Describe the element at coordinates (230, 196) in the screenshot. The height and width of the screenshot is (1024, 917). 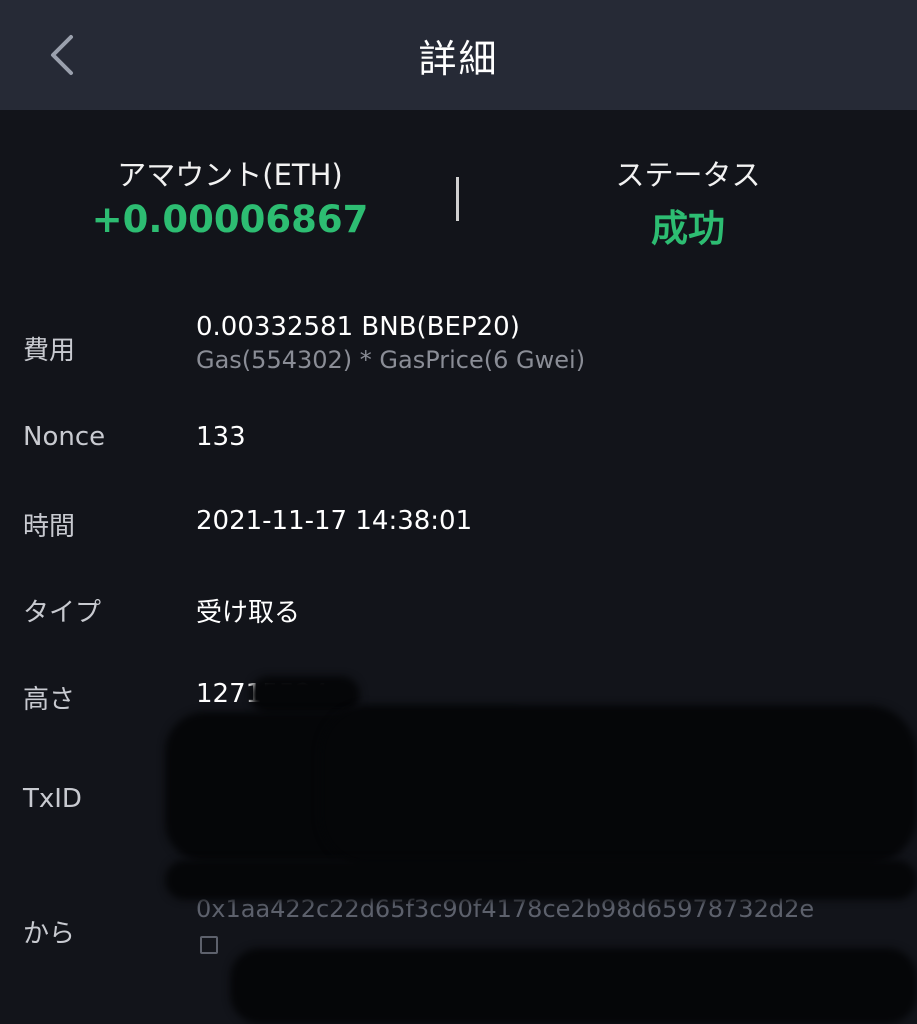
I see `amount-block: アマウント(ETH) +0.00006867` at that location.